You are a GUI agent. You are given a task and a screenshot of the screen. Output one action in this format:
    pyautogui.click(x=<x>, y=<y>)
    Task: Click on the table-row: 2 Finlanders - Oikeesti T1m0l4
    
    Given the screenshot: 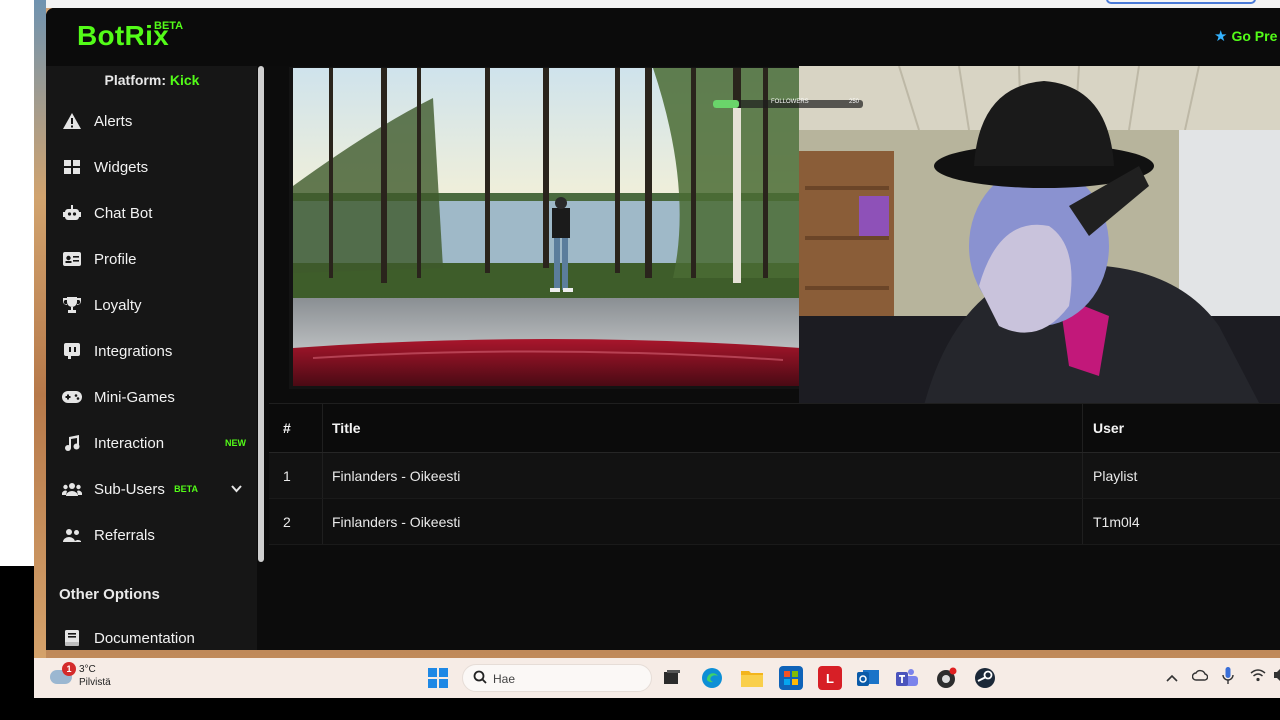 What is the action you would take?
    pyautogui.click(x=774, y=522)
    